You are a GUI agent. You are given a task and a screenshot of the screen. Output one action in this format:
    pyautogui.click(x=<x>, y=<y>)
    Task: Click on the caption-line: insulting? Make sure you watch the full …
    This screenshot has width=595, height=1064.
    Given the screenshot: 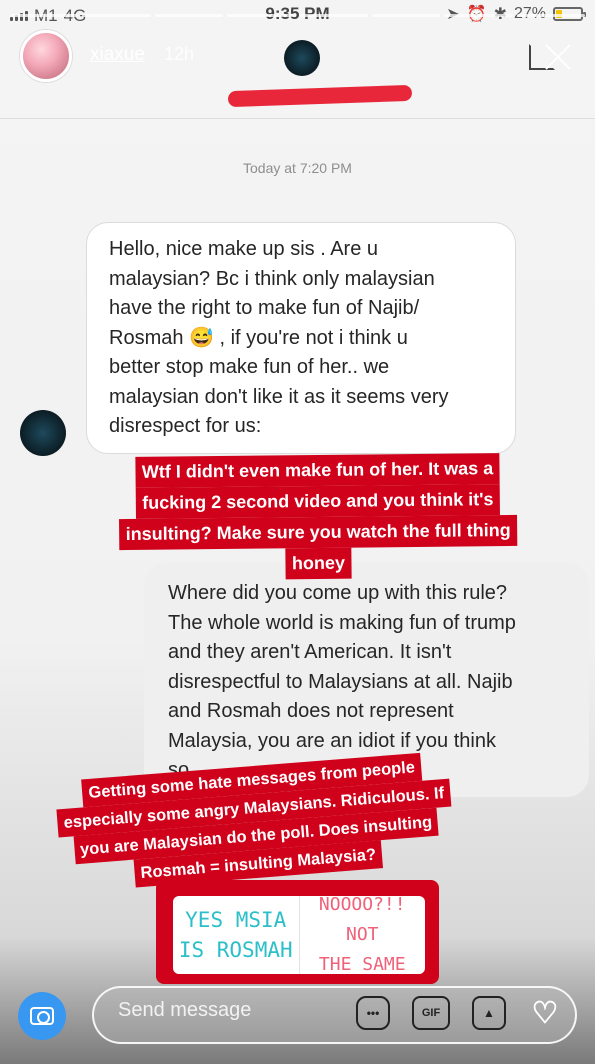 What is the action you would take?
    pyautogui.click(x=318, y=532)
    